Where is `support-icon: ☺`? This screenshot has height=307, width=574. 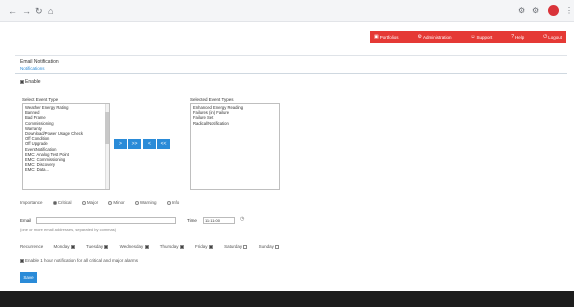
support-icon: ☺ is located at coordinates (473, 37).